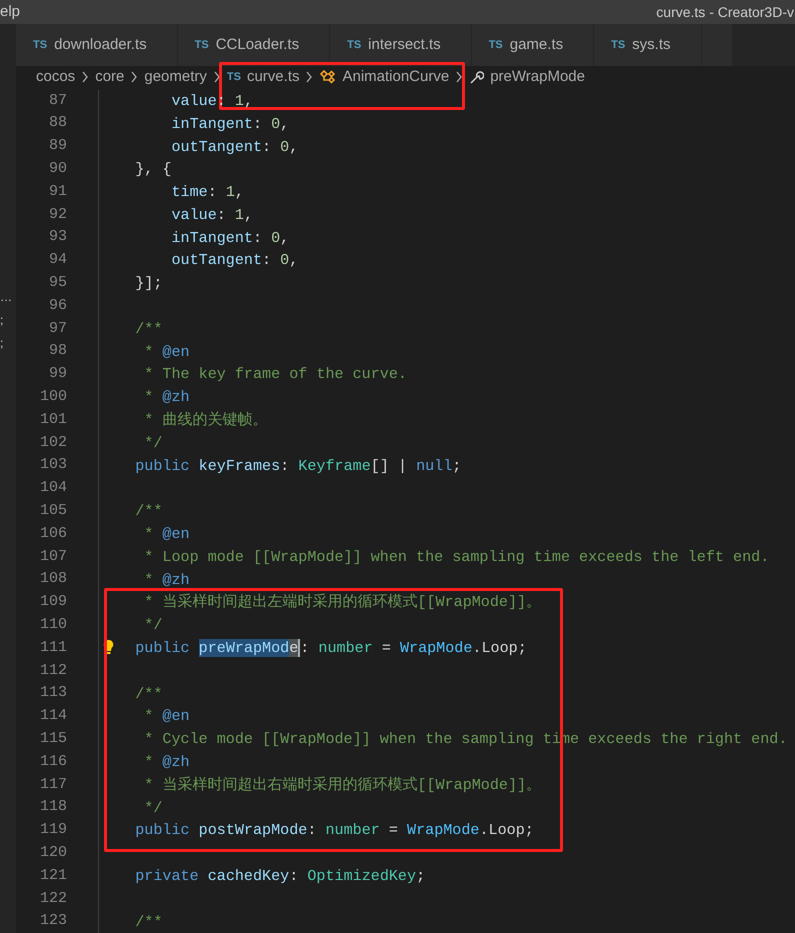  What do you see at coordinates (57, 192) in the screenshot?
I see `line-number: 91` at bounding box center [57, 192].